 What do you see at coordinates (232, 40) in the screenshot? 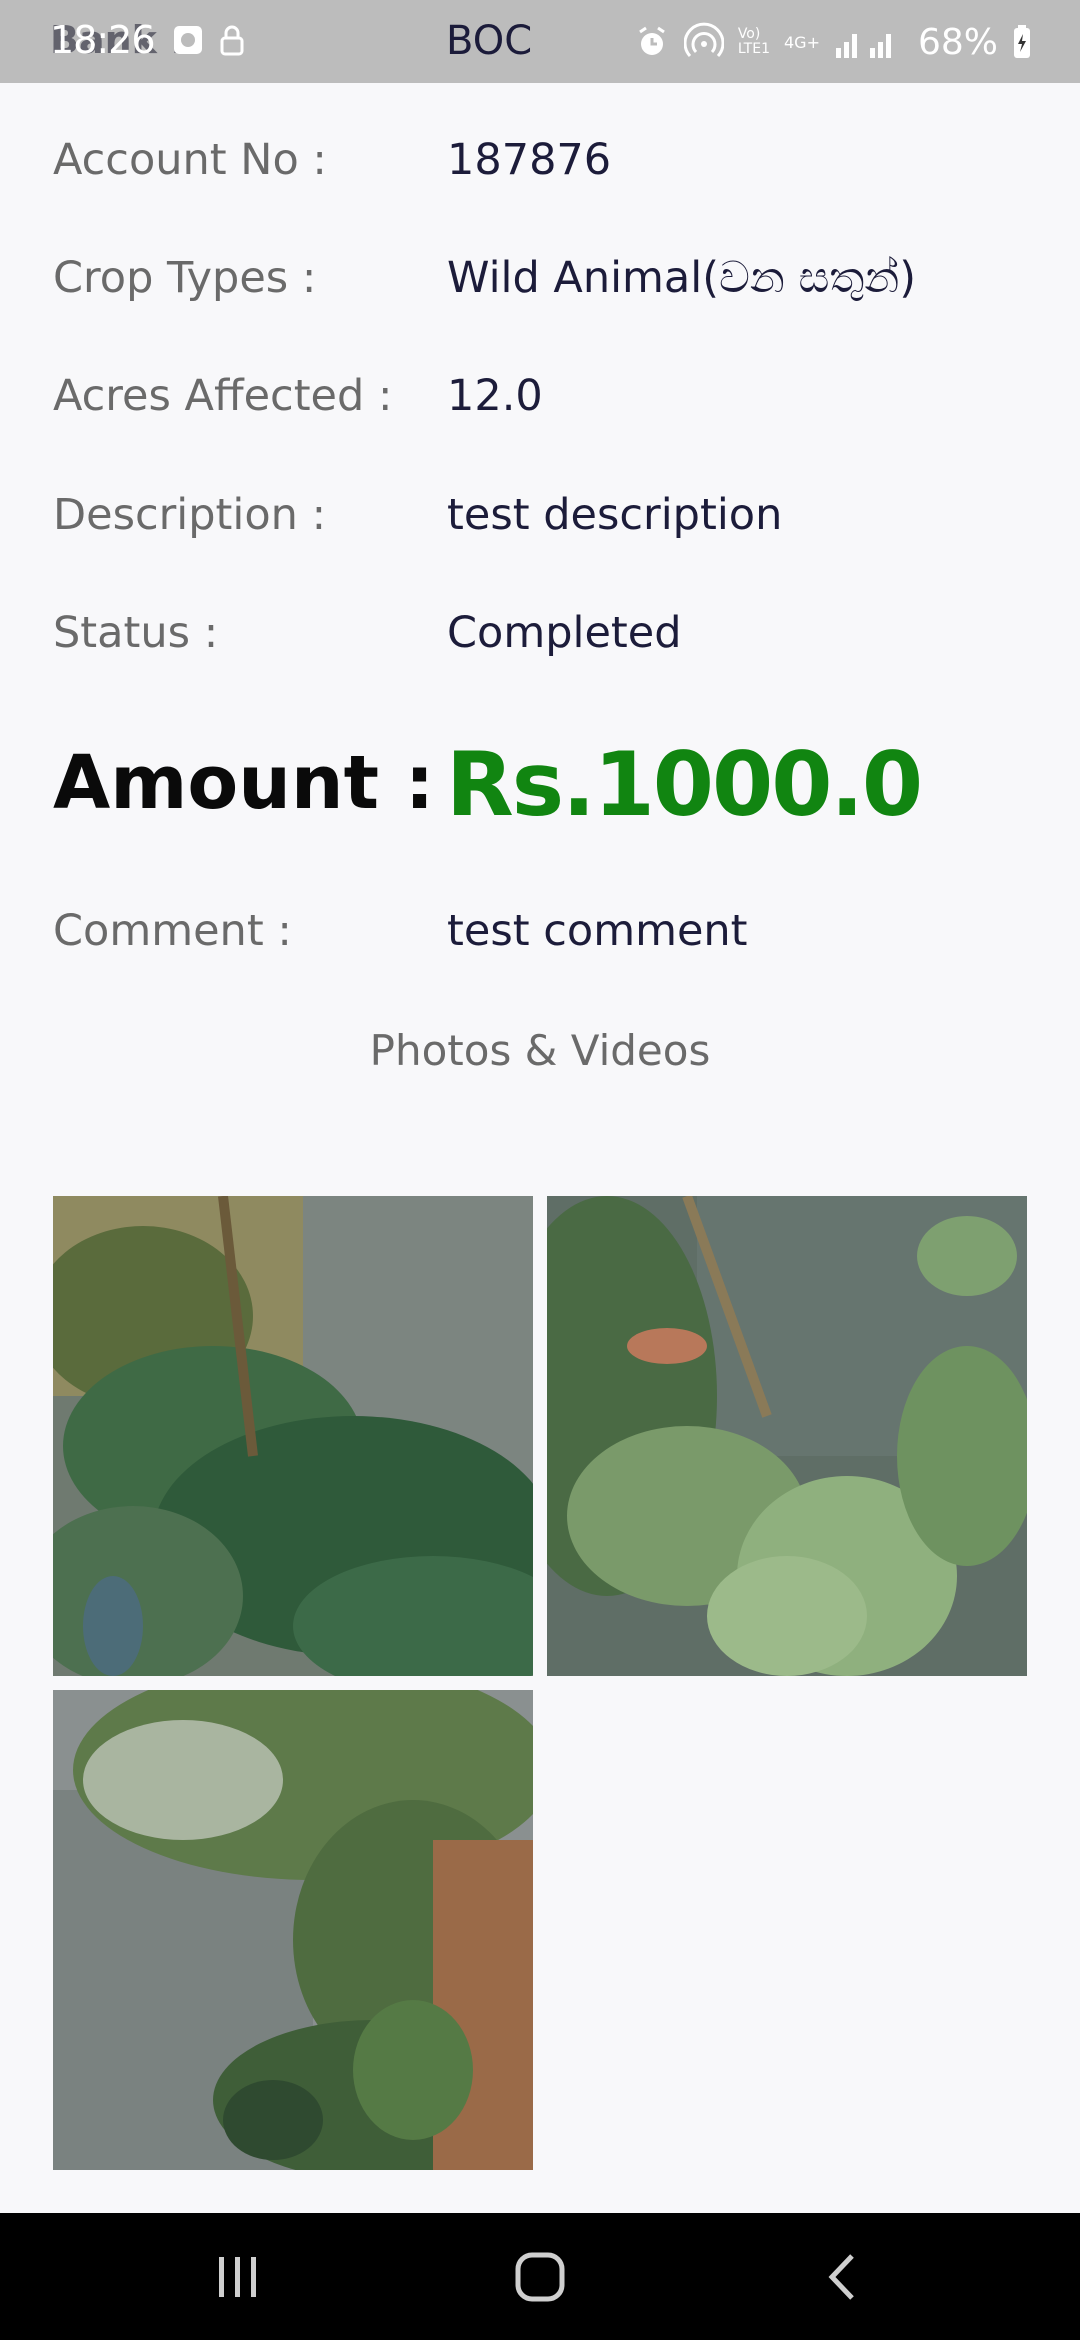
I see `lock-icon` at bounding box center [232, 40].